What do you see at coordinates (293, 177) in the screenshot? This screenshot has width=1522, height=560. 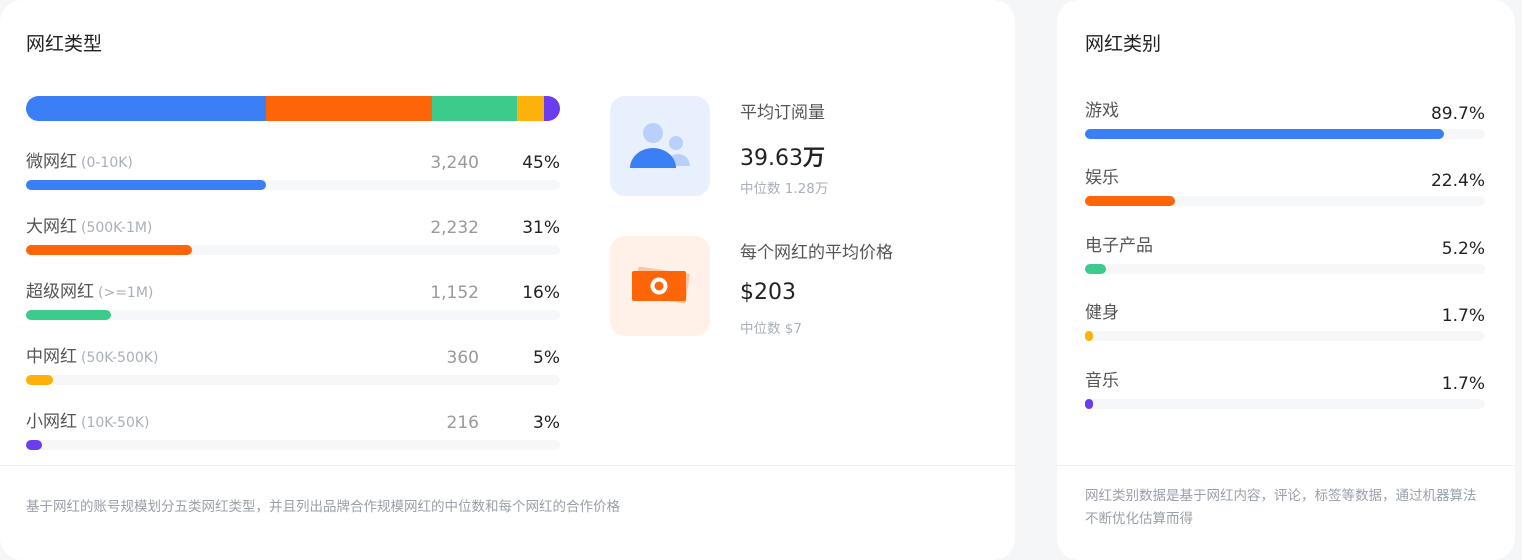 I see `type-row-micro: 微网红 (0-10K) 3,240 45%` at bounding box center [293, 177].